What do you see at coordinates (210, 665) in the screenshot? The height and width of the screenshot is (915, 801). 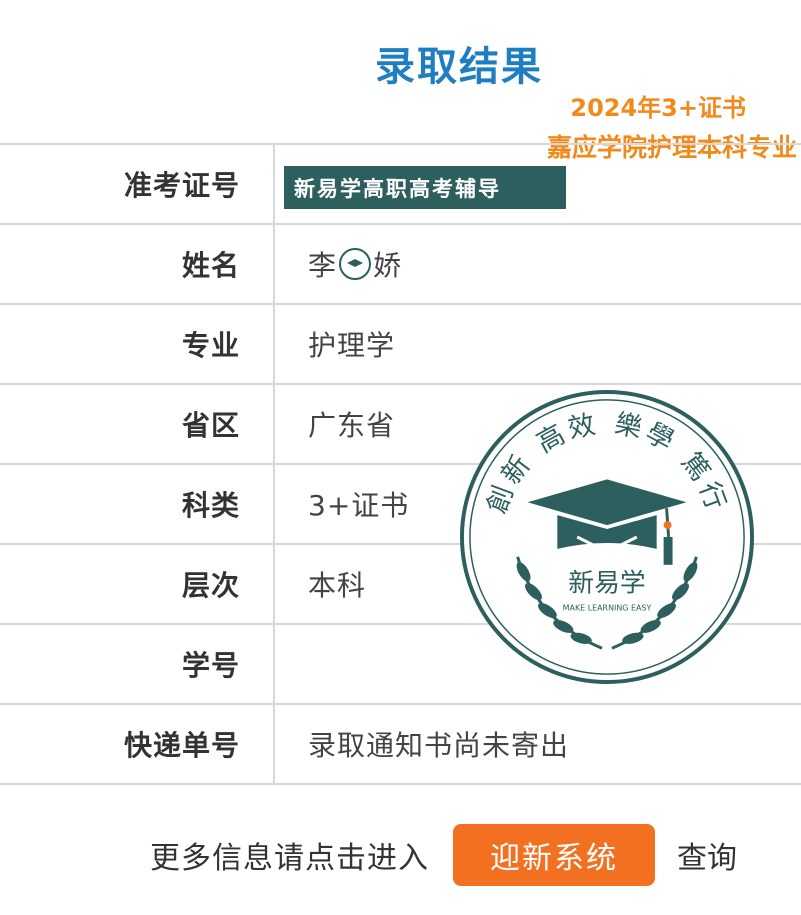 I see `row-label: 学号` at bounding box center [210, 665].